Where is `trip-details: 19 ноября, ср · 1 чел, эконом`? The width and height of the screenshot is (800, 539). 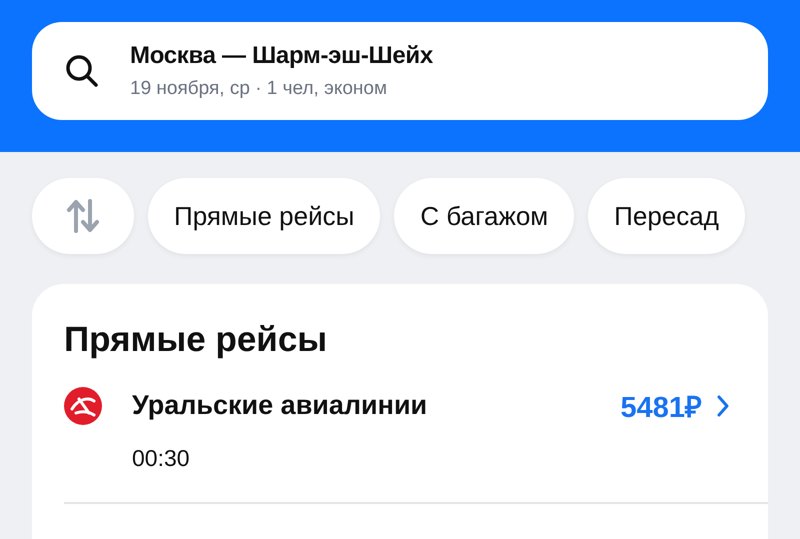 trip-details: 19 ноября, ср · 1 чел, эконом is located at coordinates (259, 89).